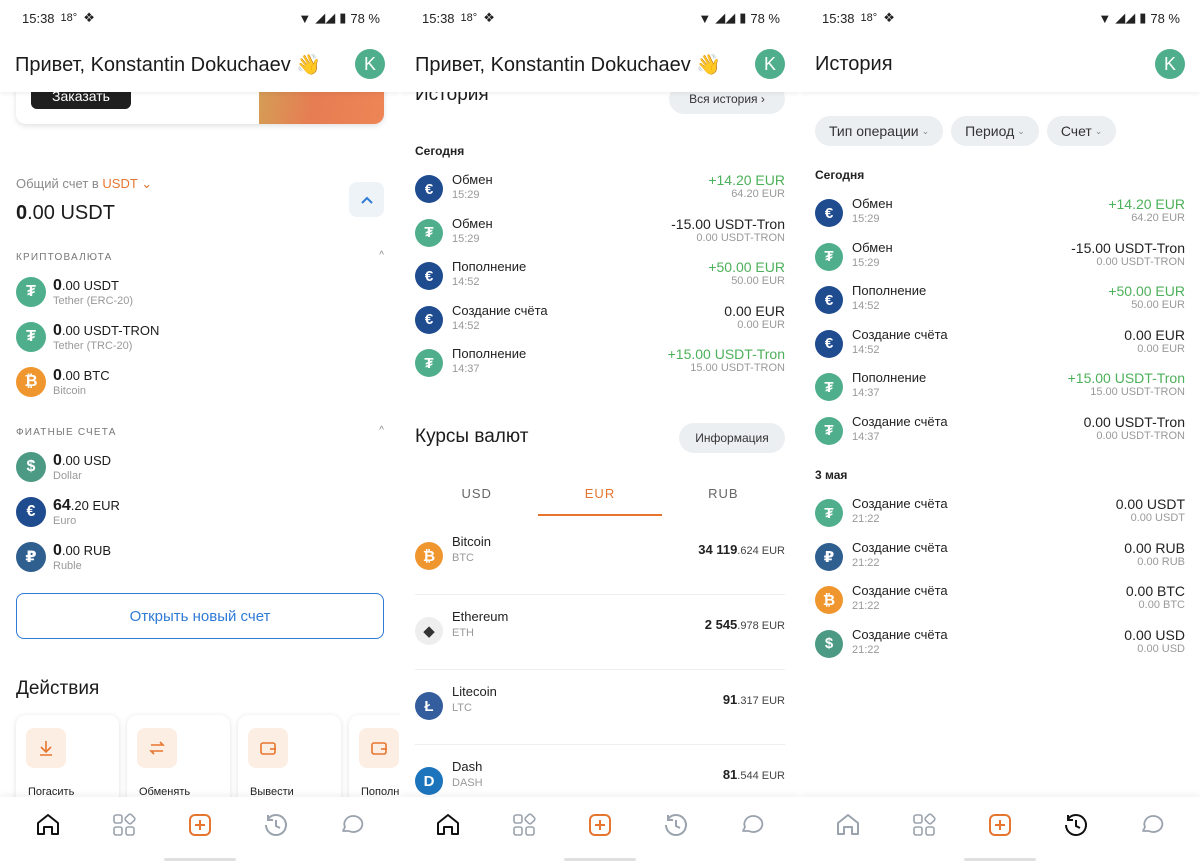  What do you see at coordinates (732, 438) in the screenshot?
I see `info-button: Информация` at bounding box center [732, 438].